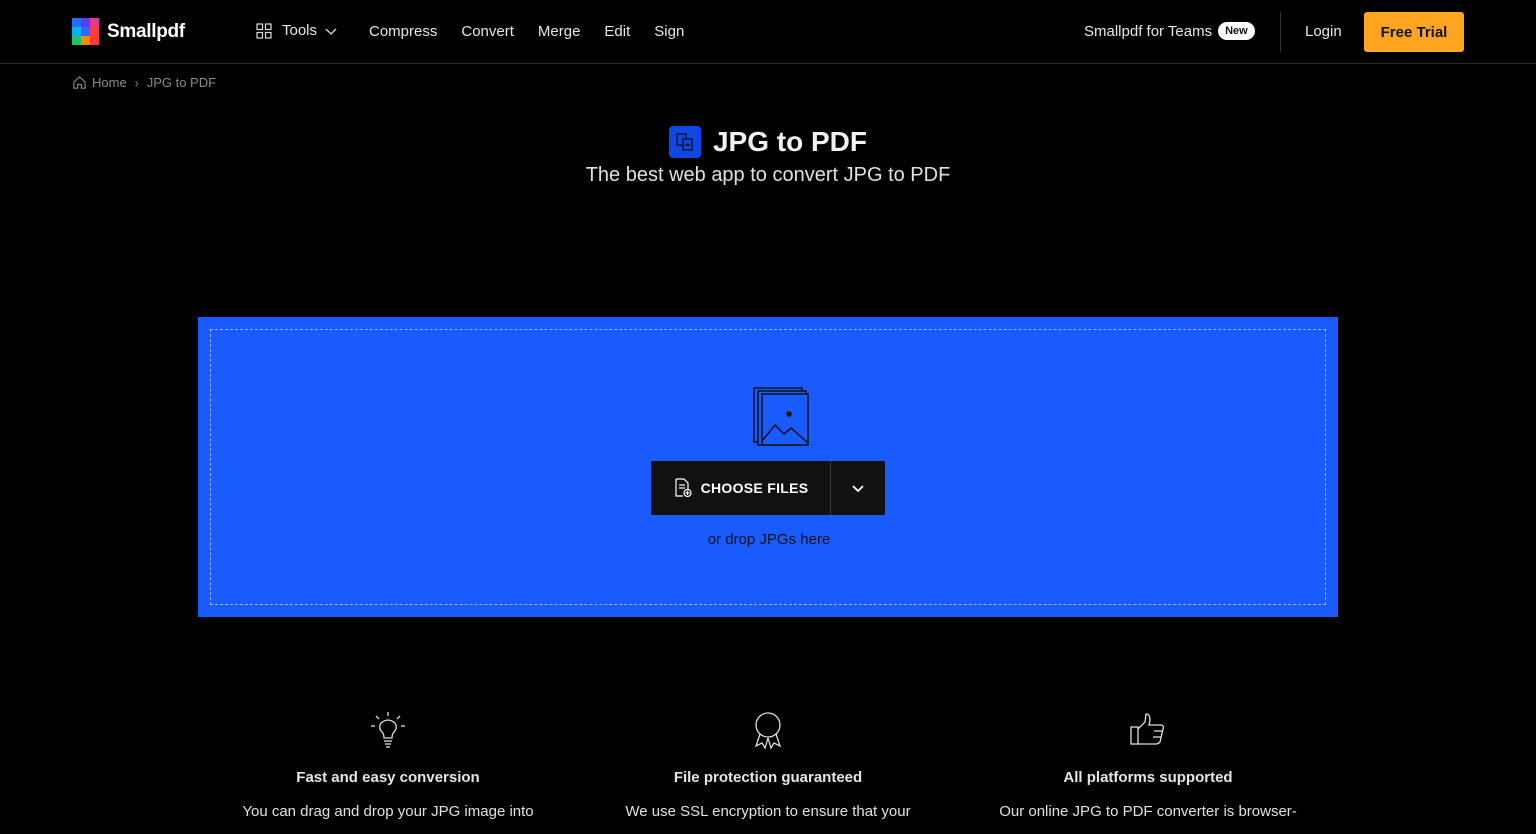  Describe the element at coordinates (85, 31) in the screenshot. I see `smallpdf-logo-icon` at that location.